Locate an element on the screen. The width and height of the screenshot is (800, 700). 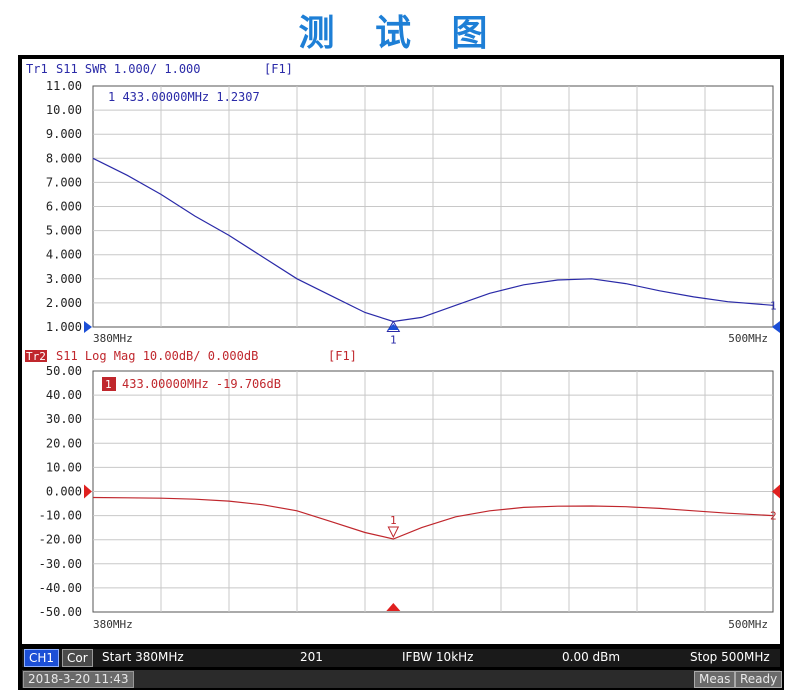
trace2-y-tick-label: -10.00 is located at coordinates (60, 516).